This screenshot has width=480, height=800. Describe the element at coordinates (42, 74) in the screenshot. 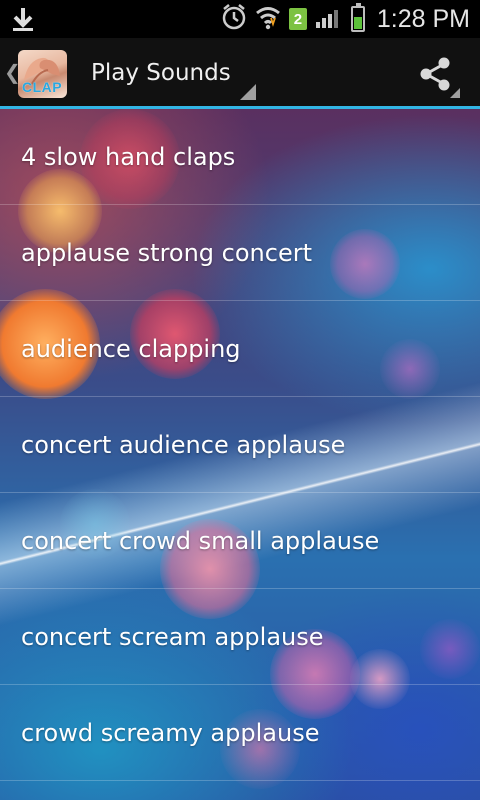

I see `app-icon: CLAP` at that location.